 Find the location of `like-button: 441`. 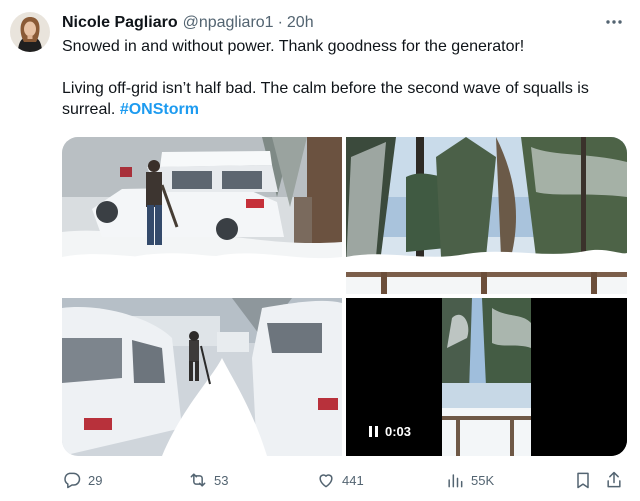

like-button: 441 is located at coordinates (340, 480).